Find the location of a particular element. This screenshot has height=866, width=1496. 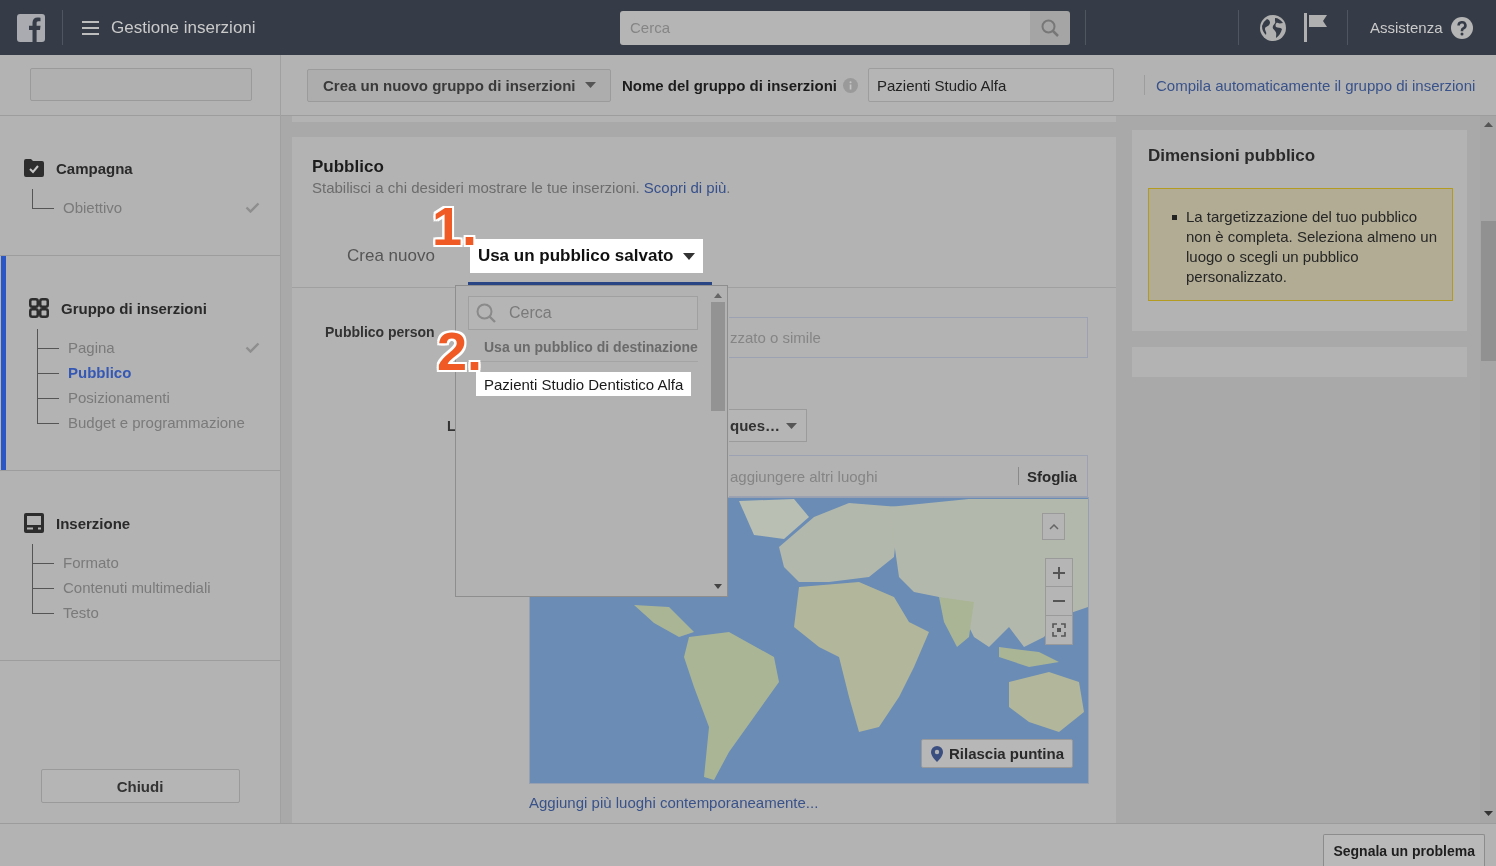

sidebar-section-header: Campagna is located at coordinates (142, 168).